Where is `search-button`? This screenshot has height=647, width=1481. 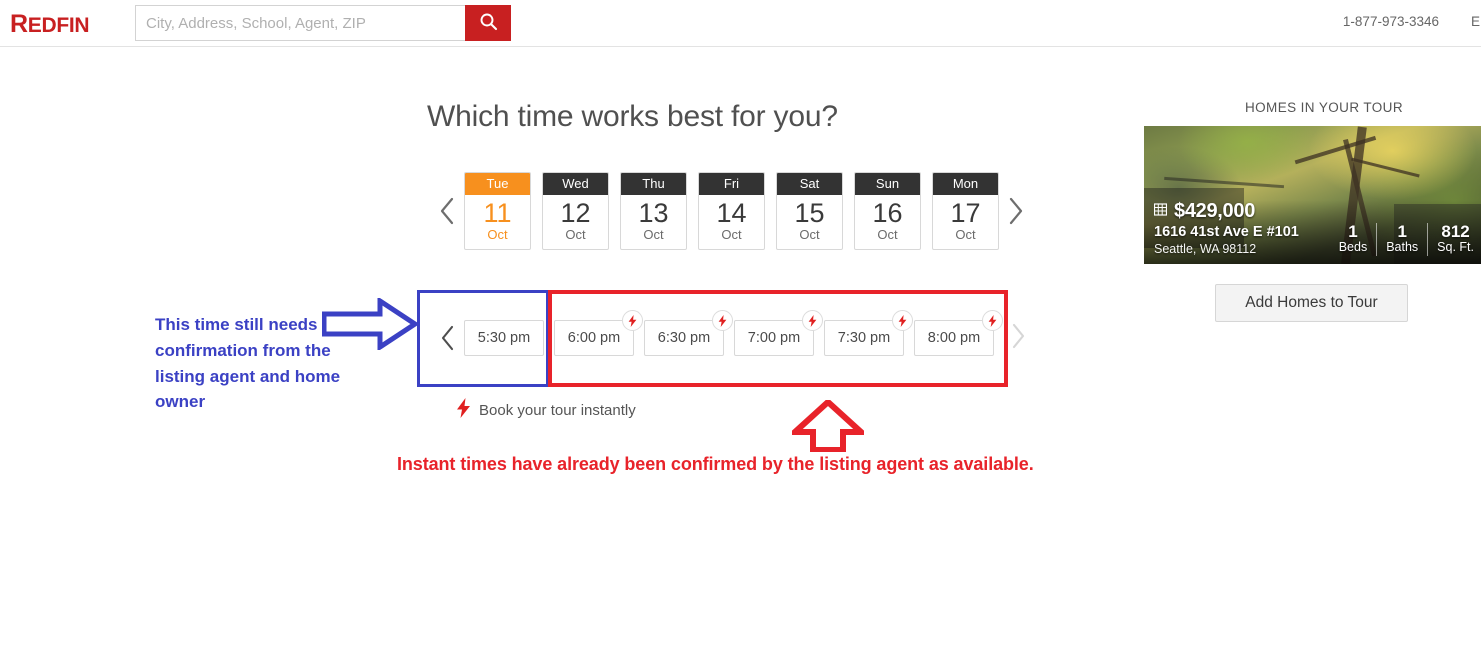
search-button is located at coordinates (488, 23).